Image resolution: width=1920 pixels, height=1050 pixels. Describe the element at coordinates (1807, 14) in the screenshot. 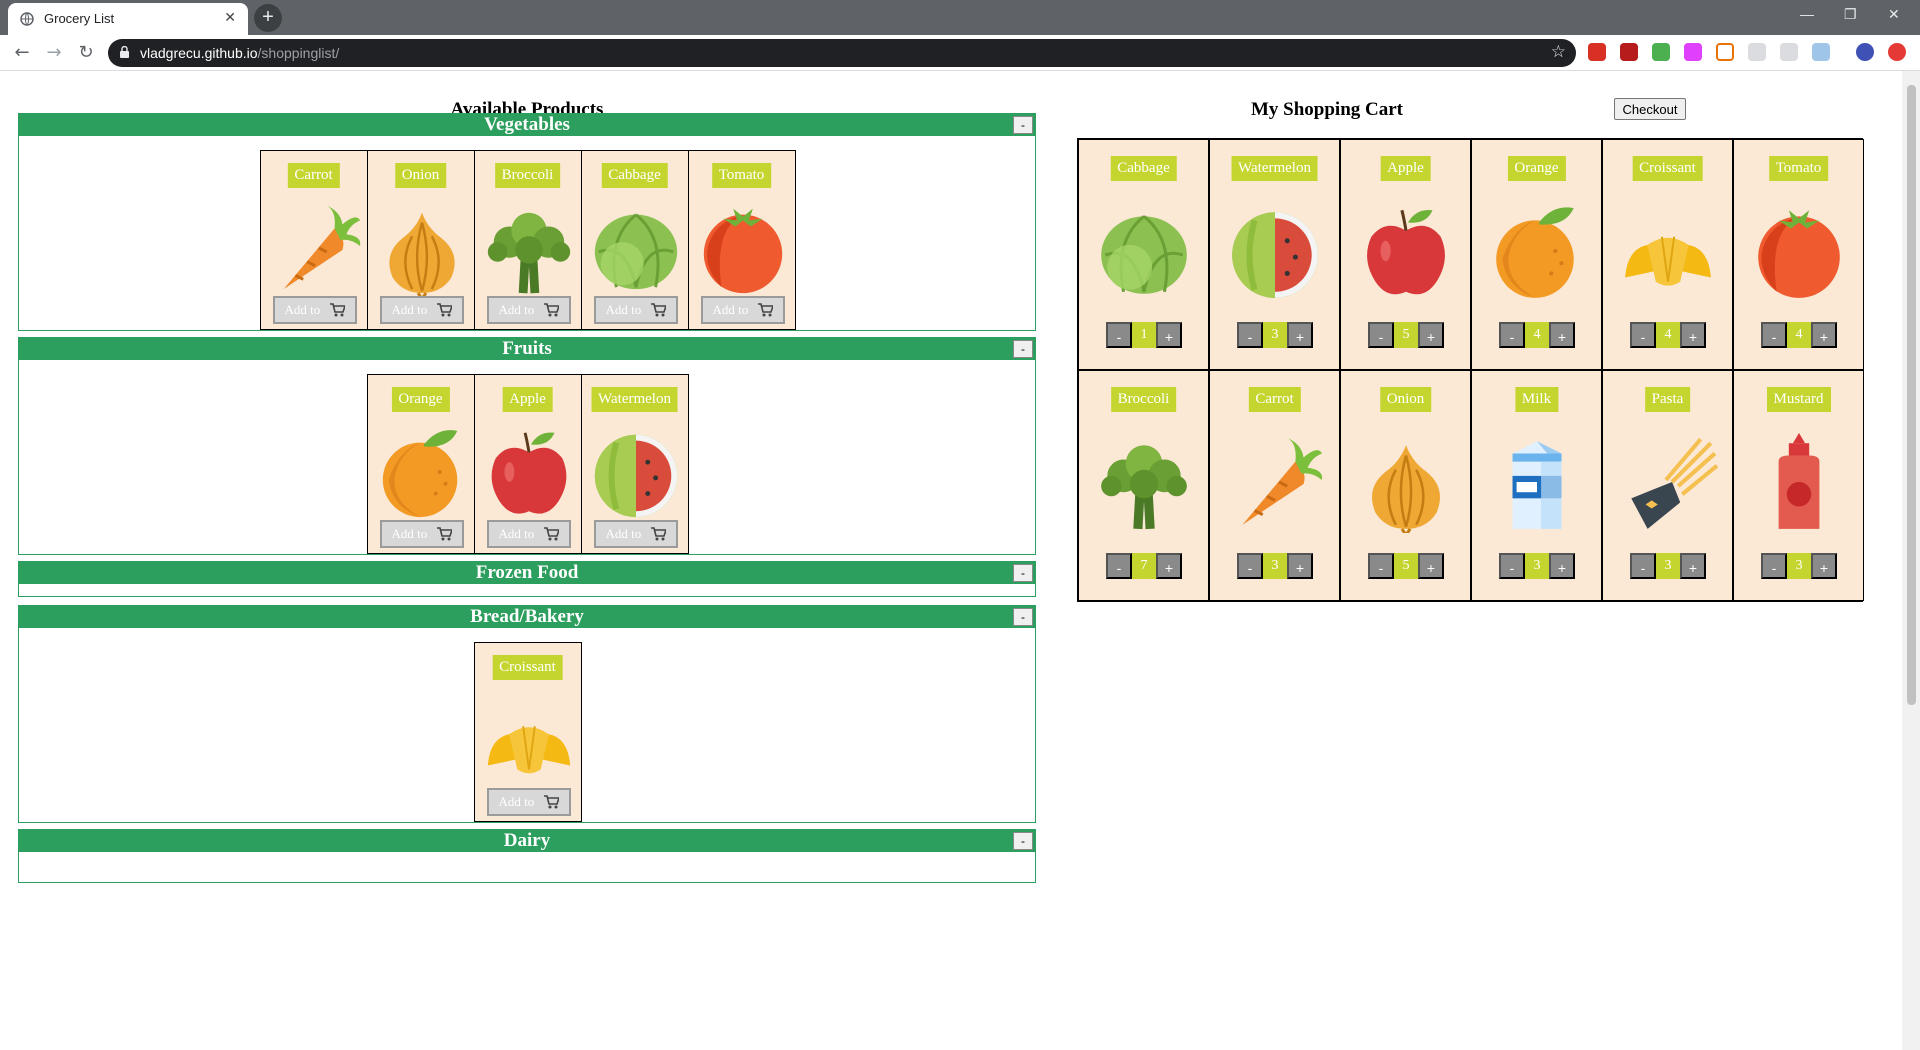

I see `minimize-icon: —` at that location.